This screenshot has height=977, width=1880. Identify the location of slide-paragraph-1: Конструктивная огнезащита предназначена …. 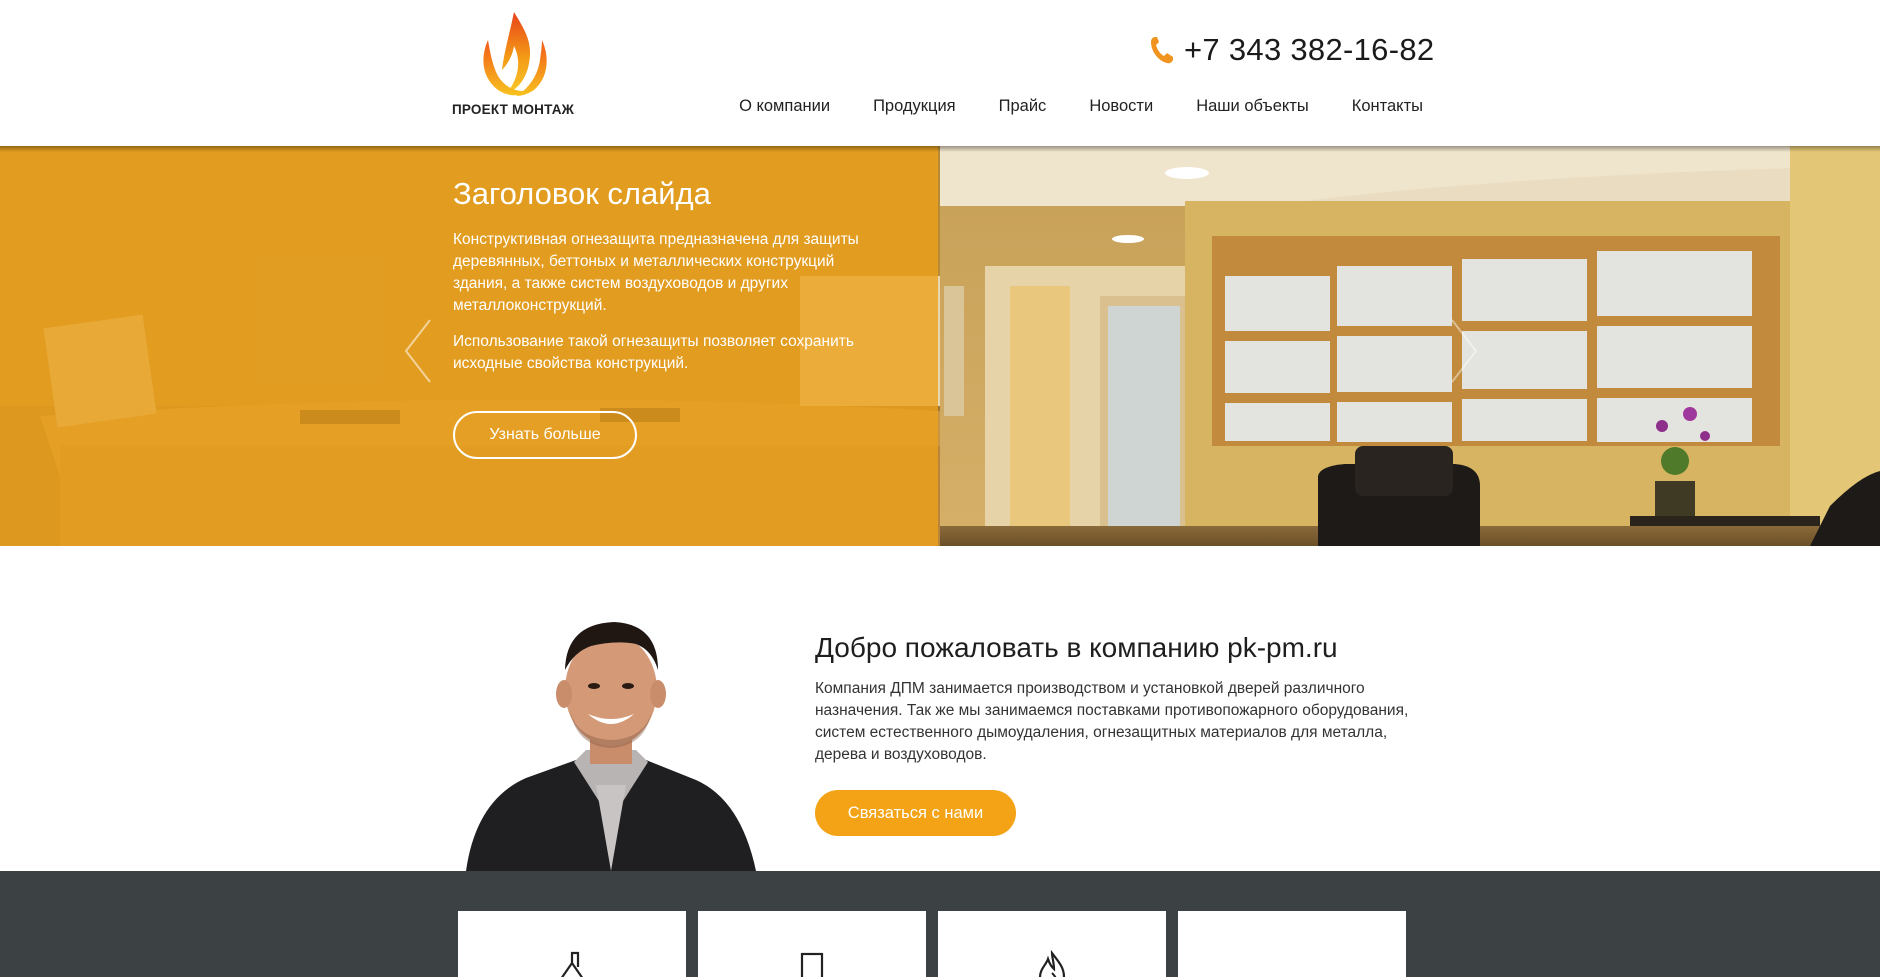
(656, 272).